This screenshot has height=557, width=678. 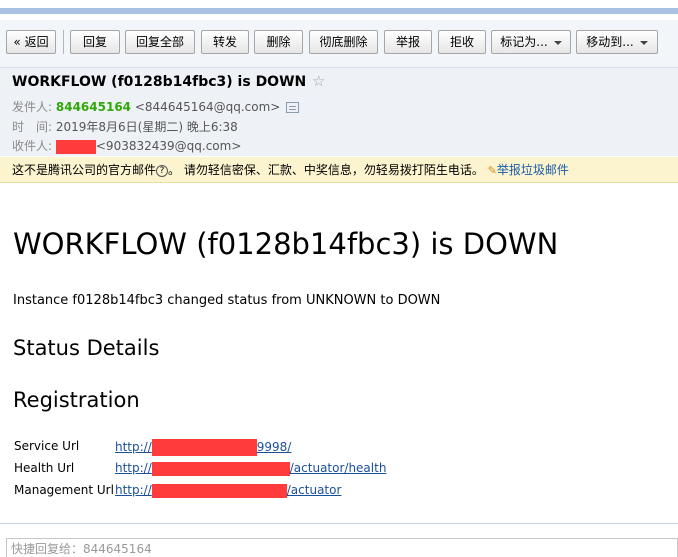 I want to click on report-spam-icon: ✎, so click(x=492, y=170).